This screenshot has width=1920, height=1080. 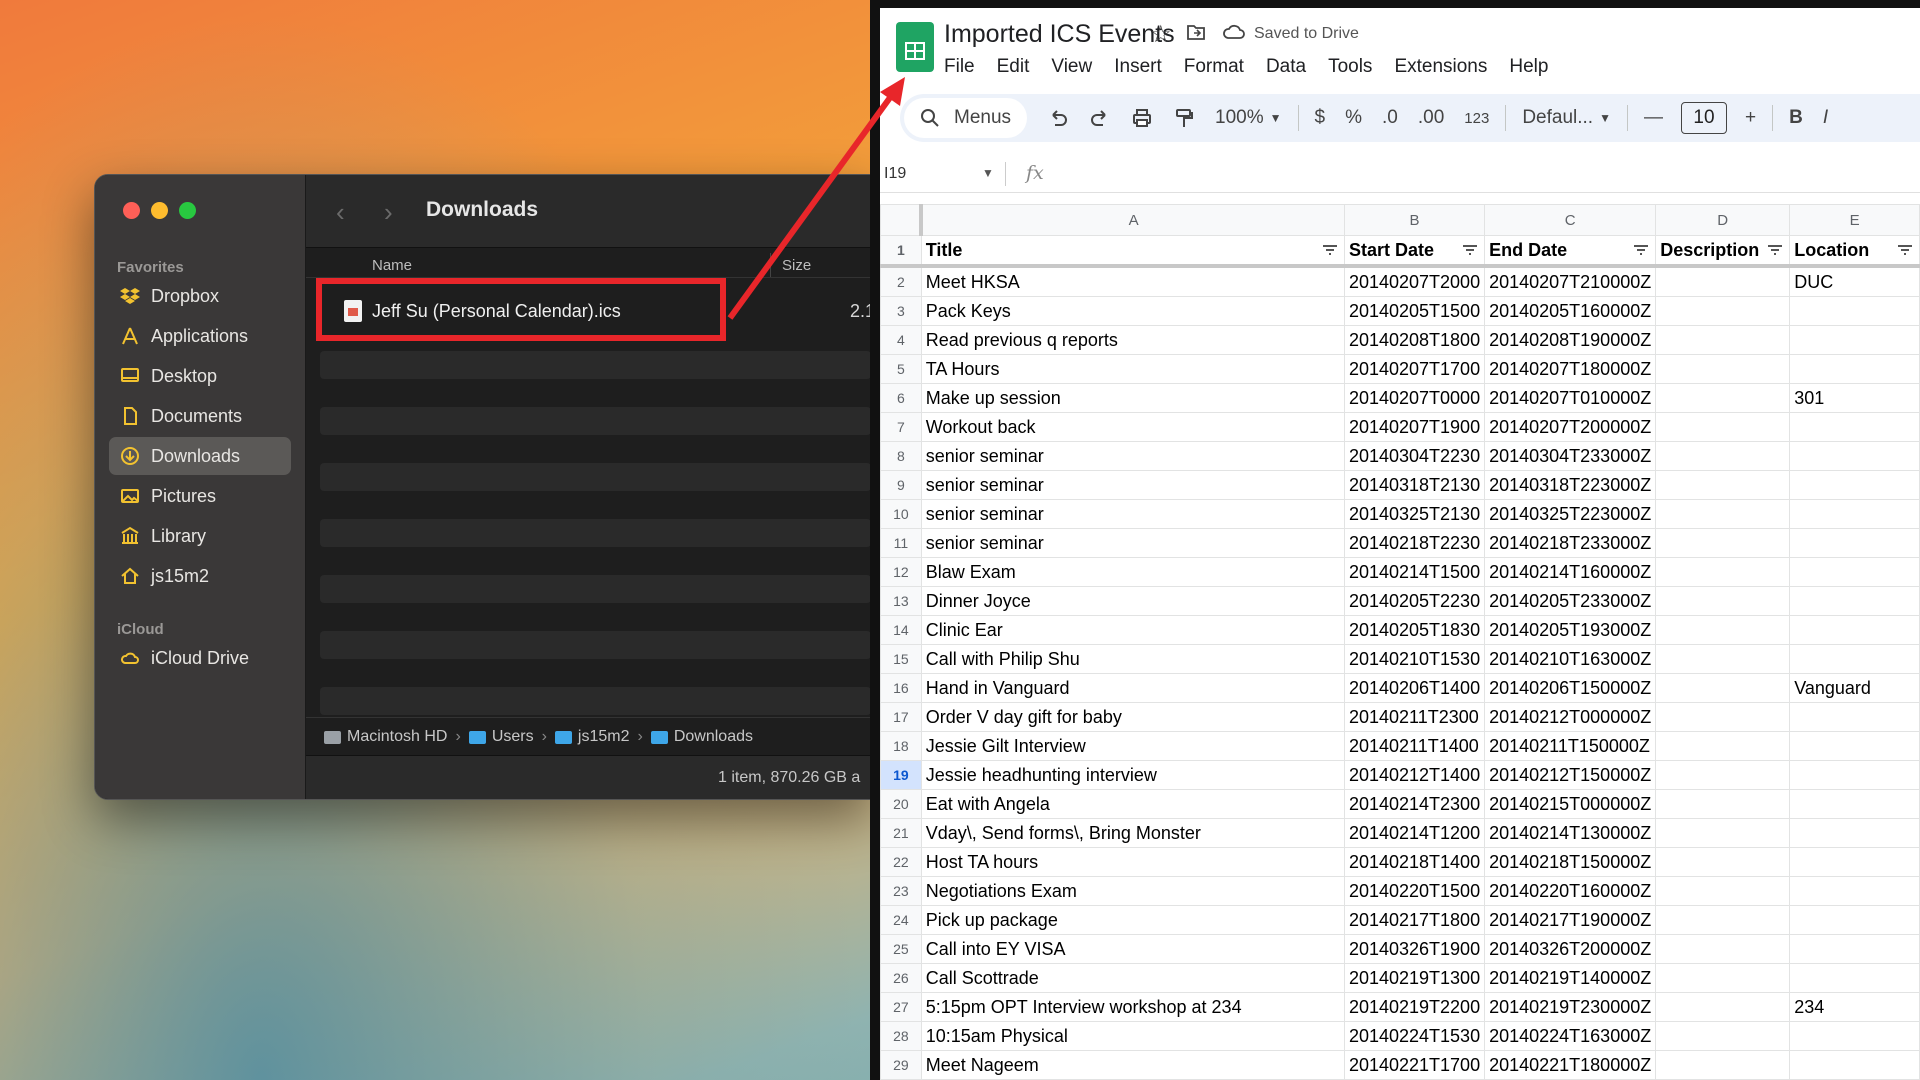 I want to click on cell: 20140214T160000Z, so click(x=1570, y=572).